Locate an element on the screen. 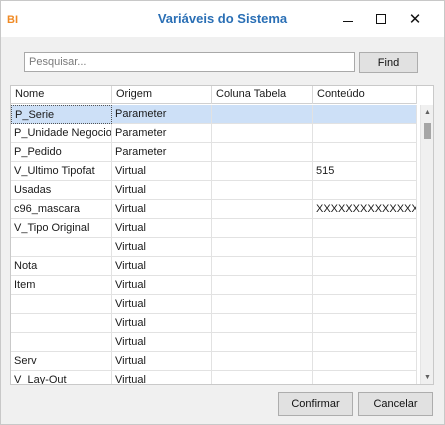 This screenshot has height=425, width=445. cell-nome: Item is located at coordinates (61, 285).